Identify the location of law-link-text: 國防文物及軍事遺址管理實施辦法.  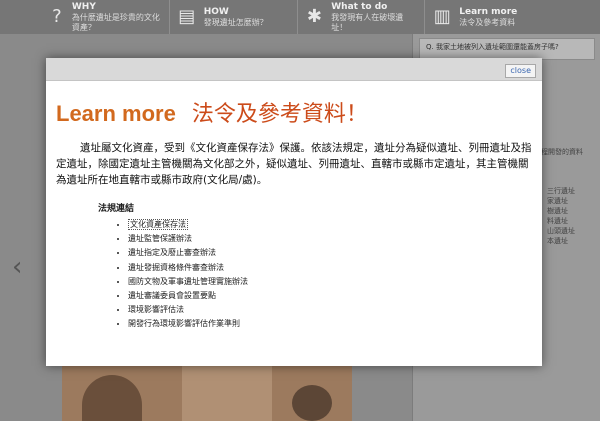
(188, 281).